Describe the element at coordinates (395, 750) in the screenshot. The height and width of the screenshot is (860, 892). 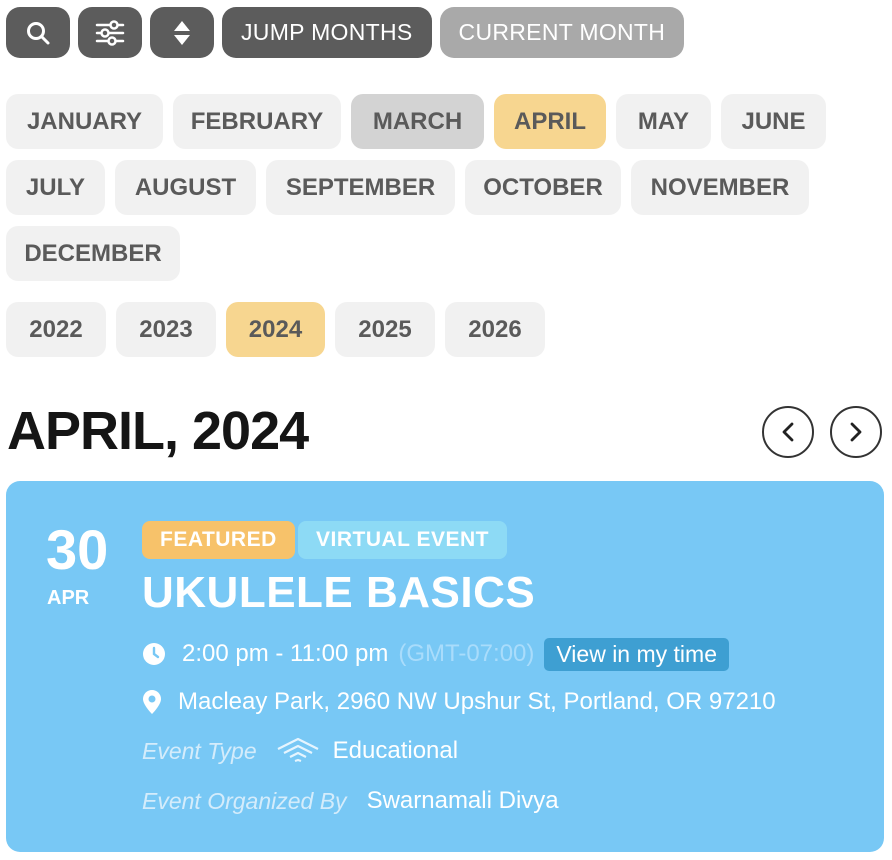
I see `event-type-value: Educational` at that location.